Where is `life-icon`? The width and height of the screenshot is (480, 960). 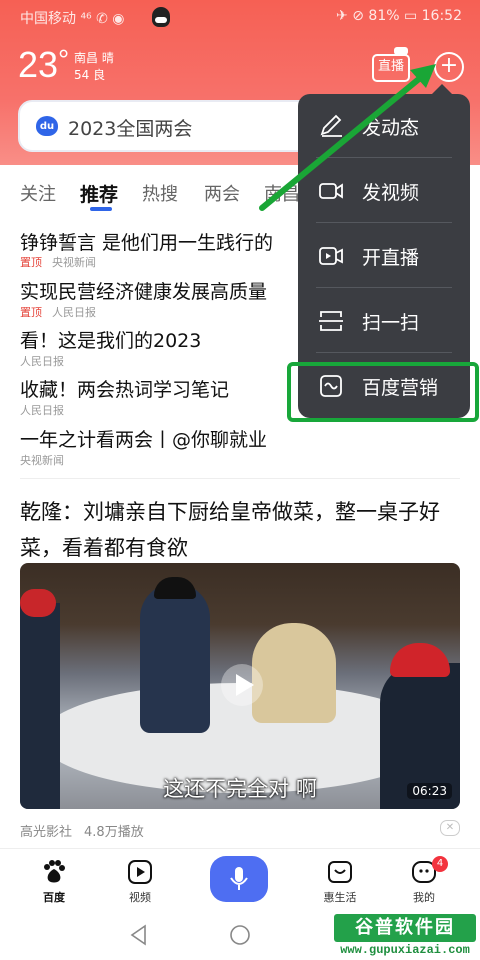 life-icon is located at coordinates (340, 872).